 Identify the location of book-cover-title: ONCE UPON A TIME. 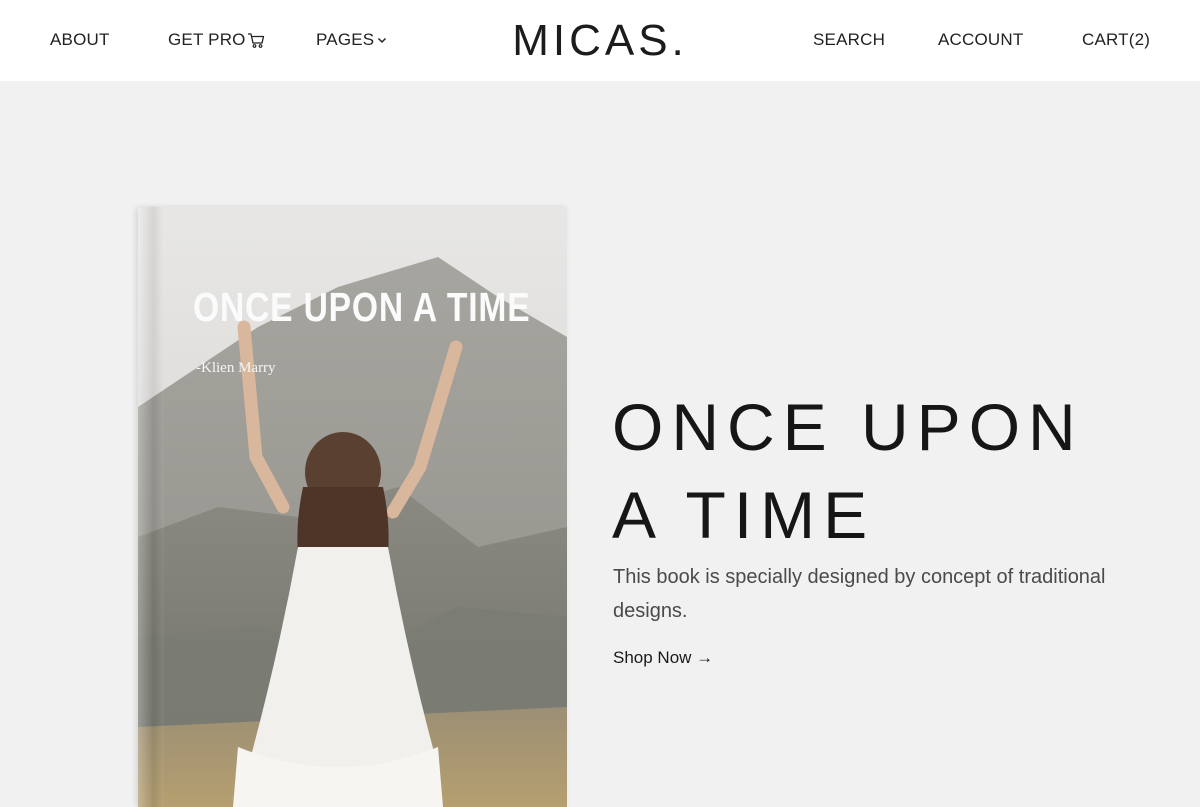
(362, 307).